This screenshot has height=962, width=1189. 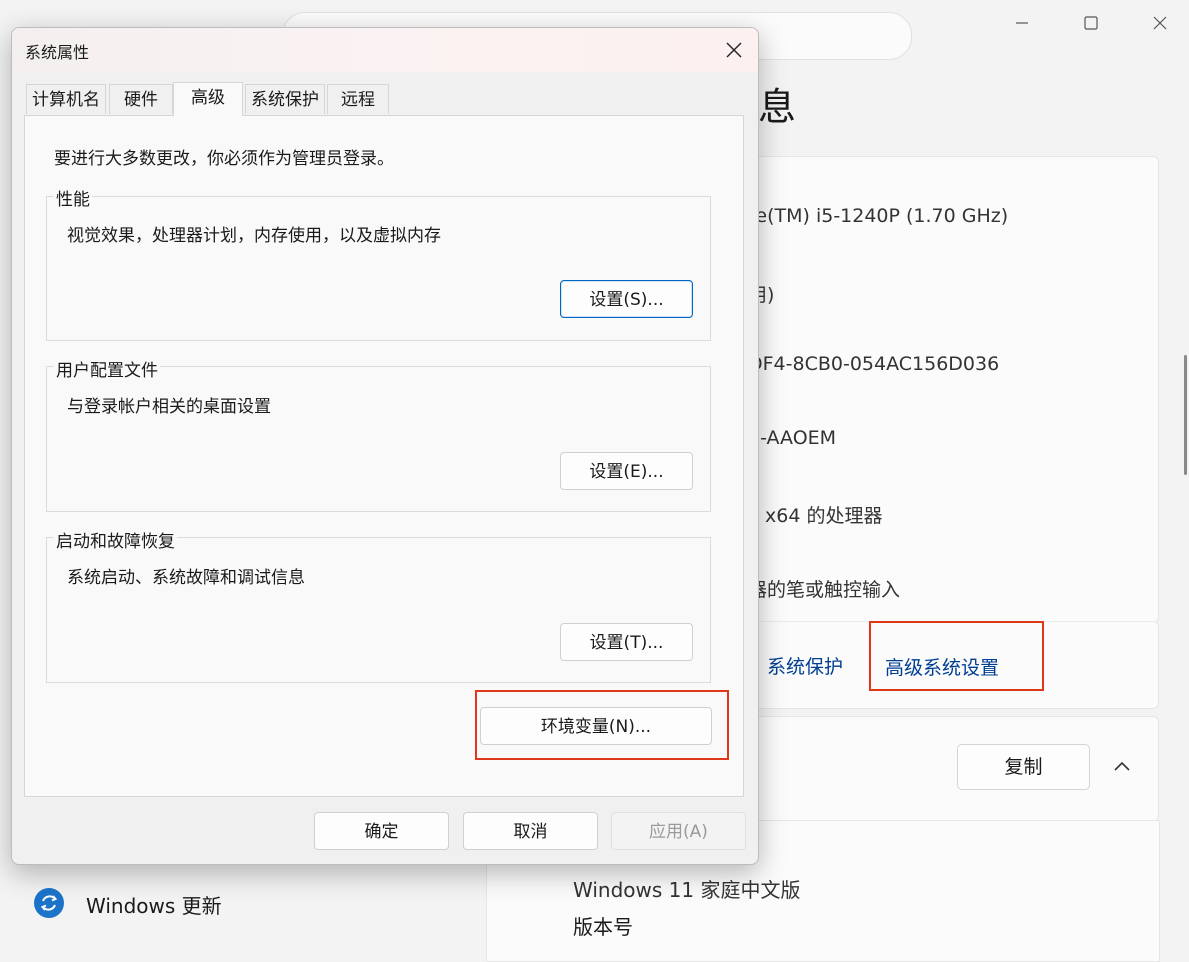 I want to click on version-label: 版本号, so click(x=603, y=927).